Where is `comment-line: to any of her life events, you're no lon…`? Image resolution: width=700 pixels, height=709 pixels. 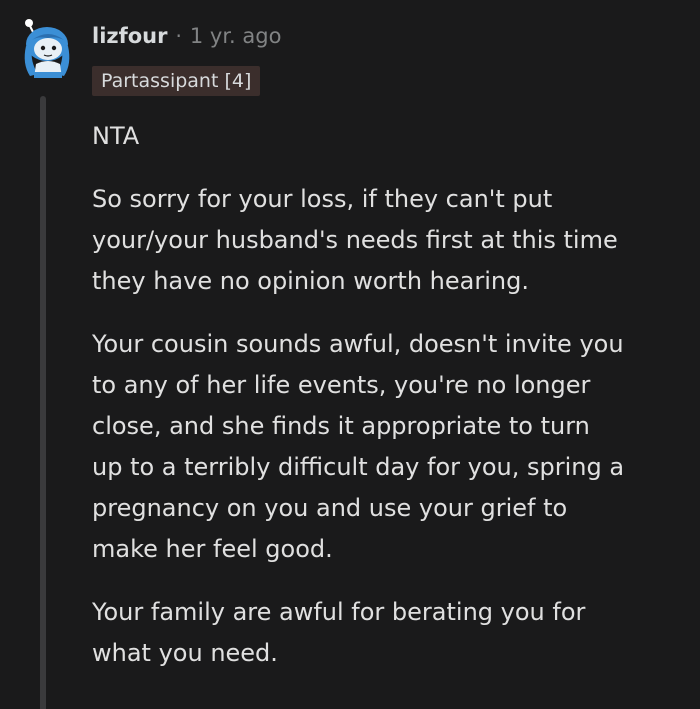
comment-line: to any of her life events, you're no lon… is located at coordinates (341, 385).